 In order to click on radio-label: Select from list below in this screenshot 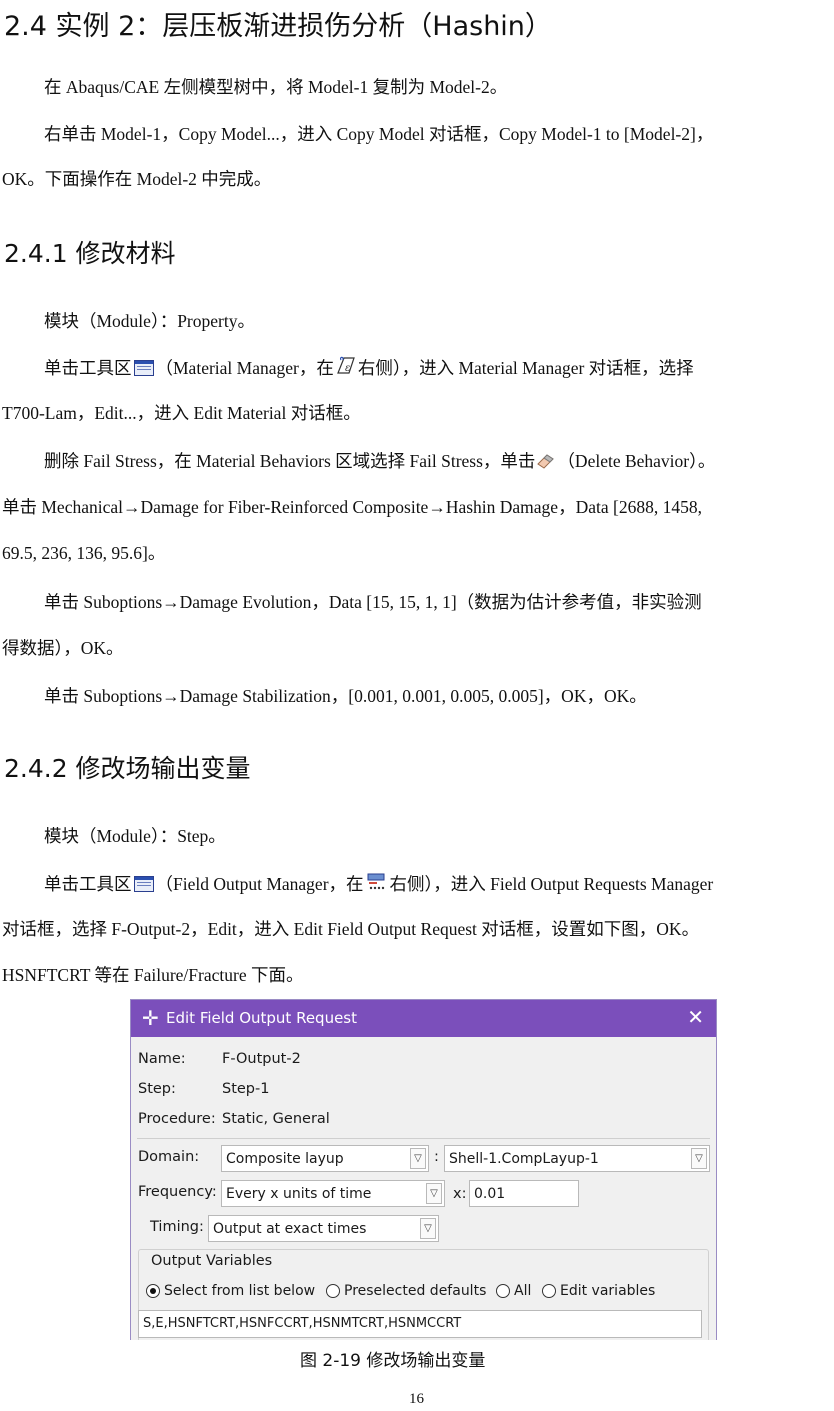, I will do `click(240, 1291)`.